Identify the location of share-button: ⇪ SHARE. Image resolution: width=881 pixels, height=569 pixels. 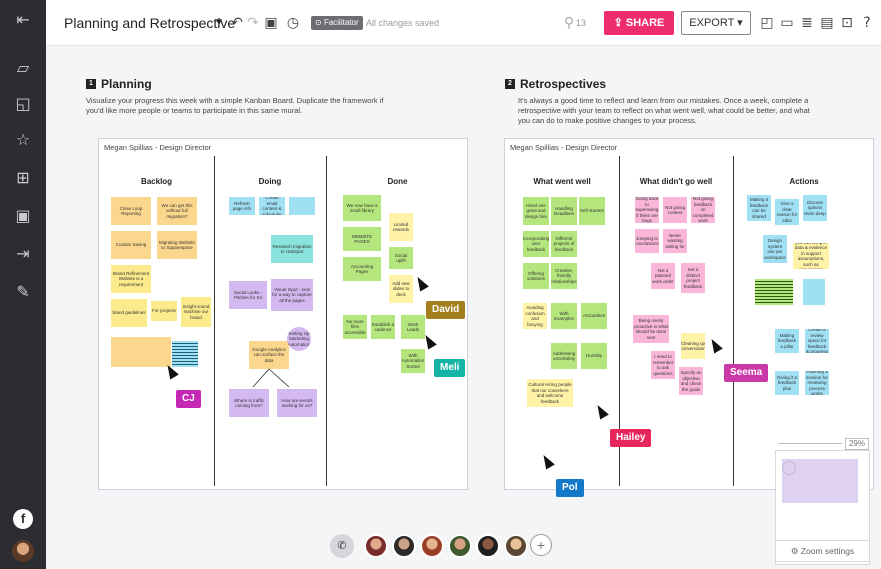
(639, 23).